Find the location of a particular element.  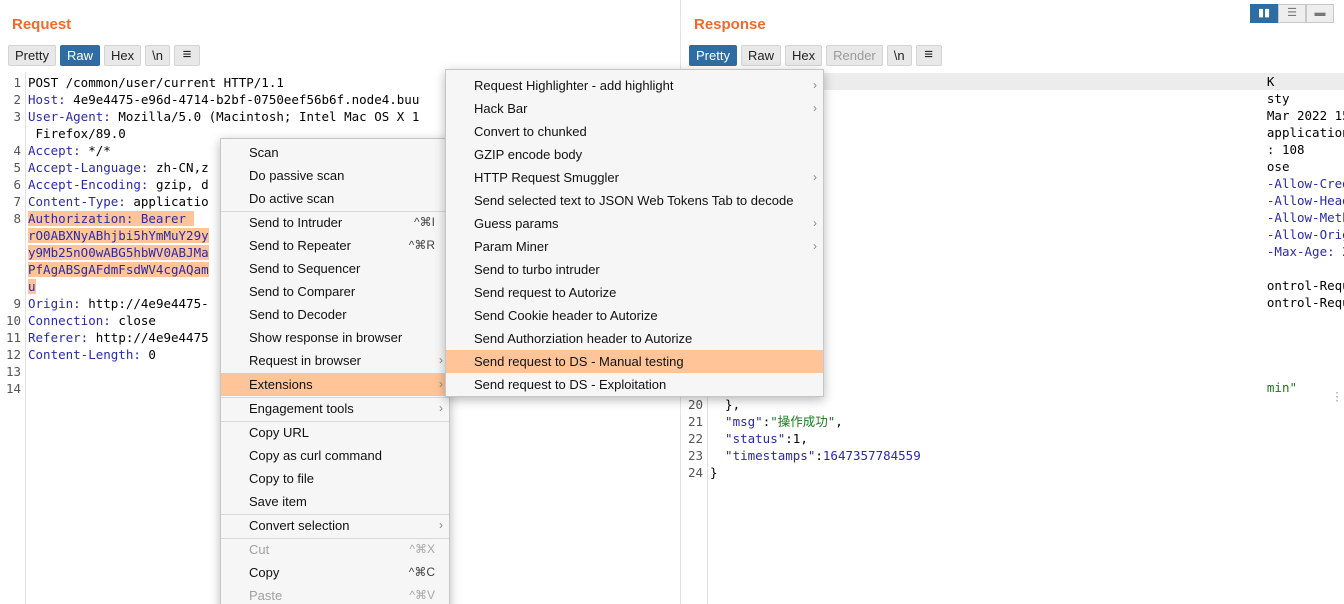

menu-item-hack-bar: Hack Bar › is located at coordinates (634, 108).